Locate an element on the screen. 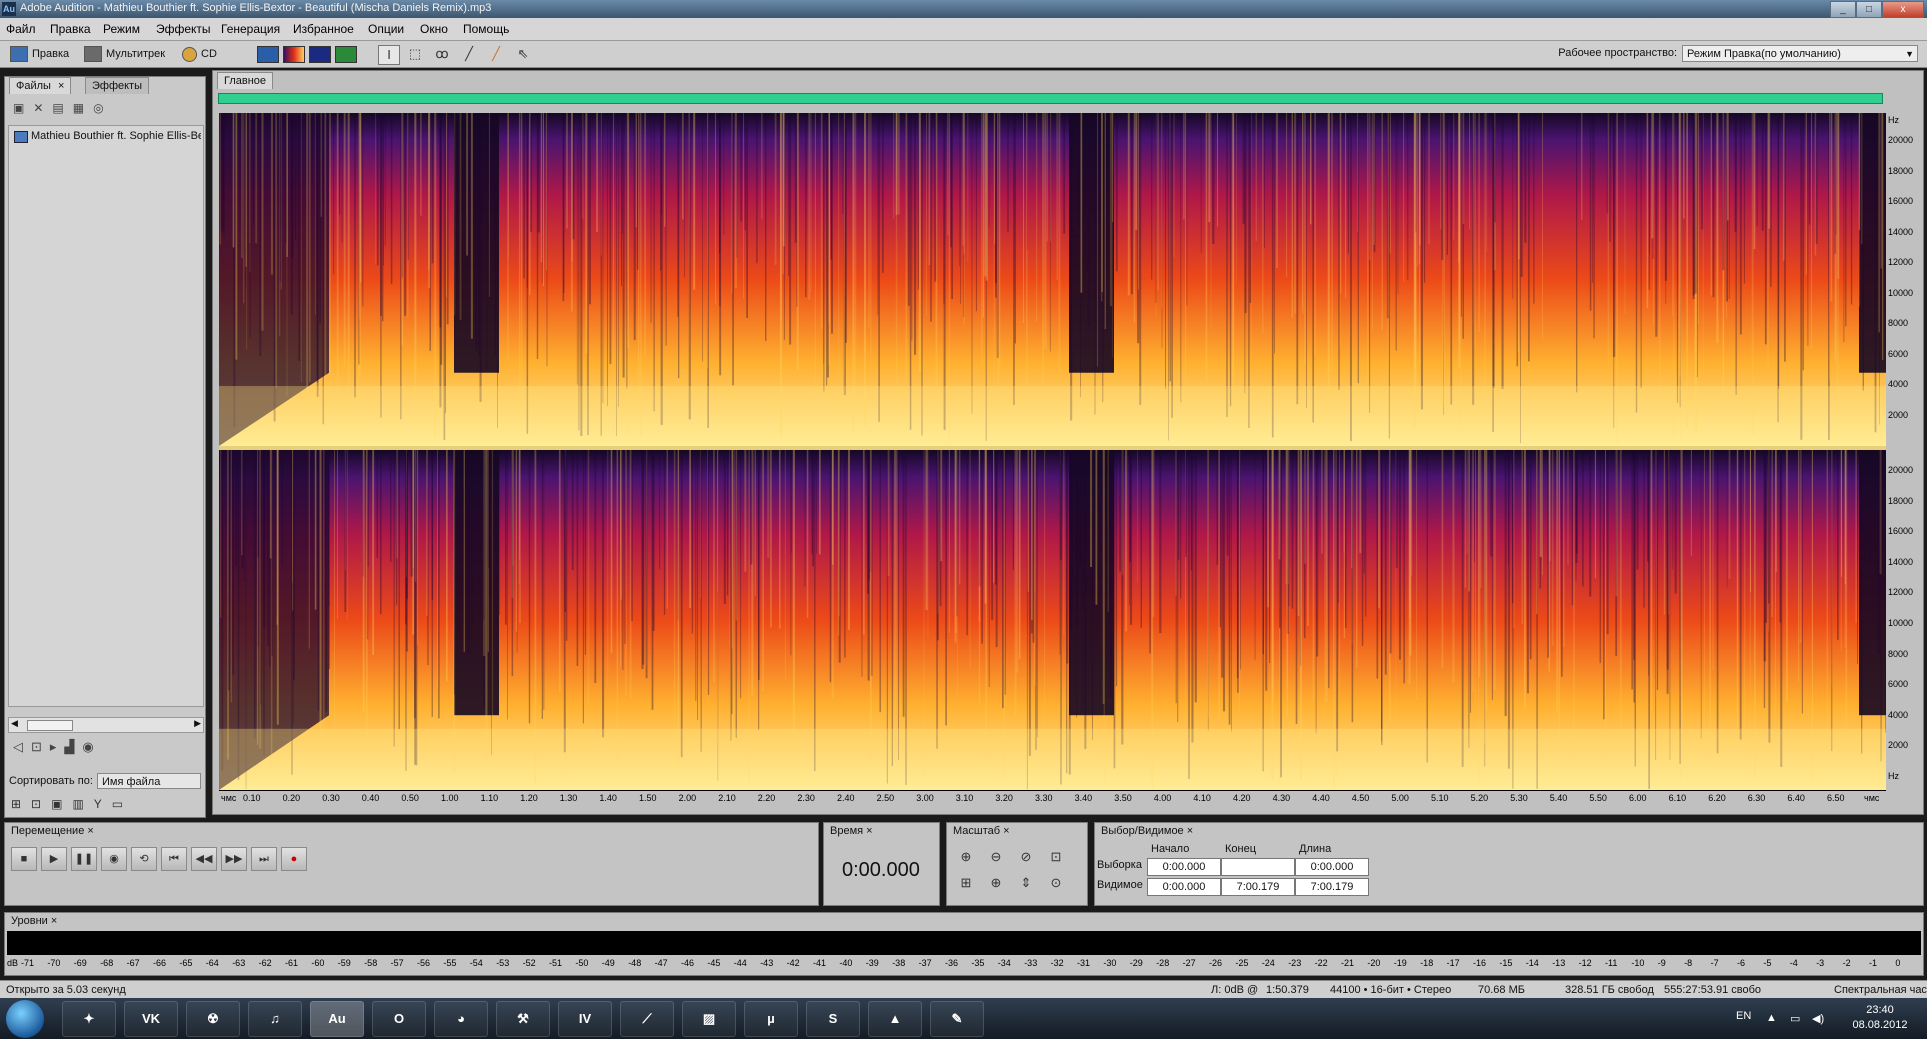  overview-bar is located at coordinates (1050, 98).